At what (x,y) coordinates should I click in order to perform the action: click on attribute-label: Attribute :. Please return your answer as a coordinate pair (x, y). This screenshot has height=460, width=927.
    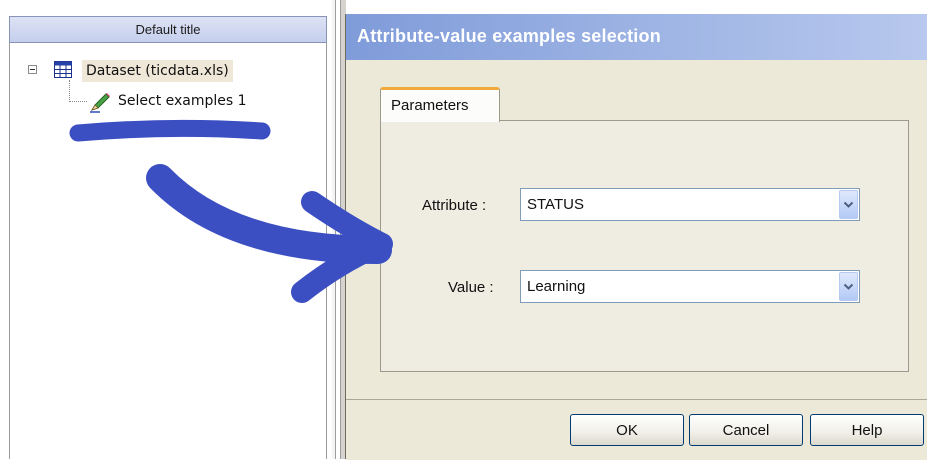
    Looking at the image, I should click on (454, 205).